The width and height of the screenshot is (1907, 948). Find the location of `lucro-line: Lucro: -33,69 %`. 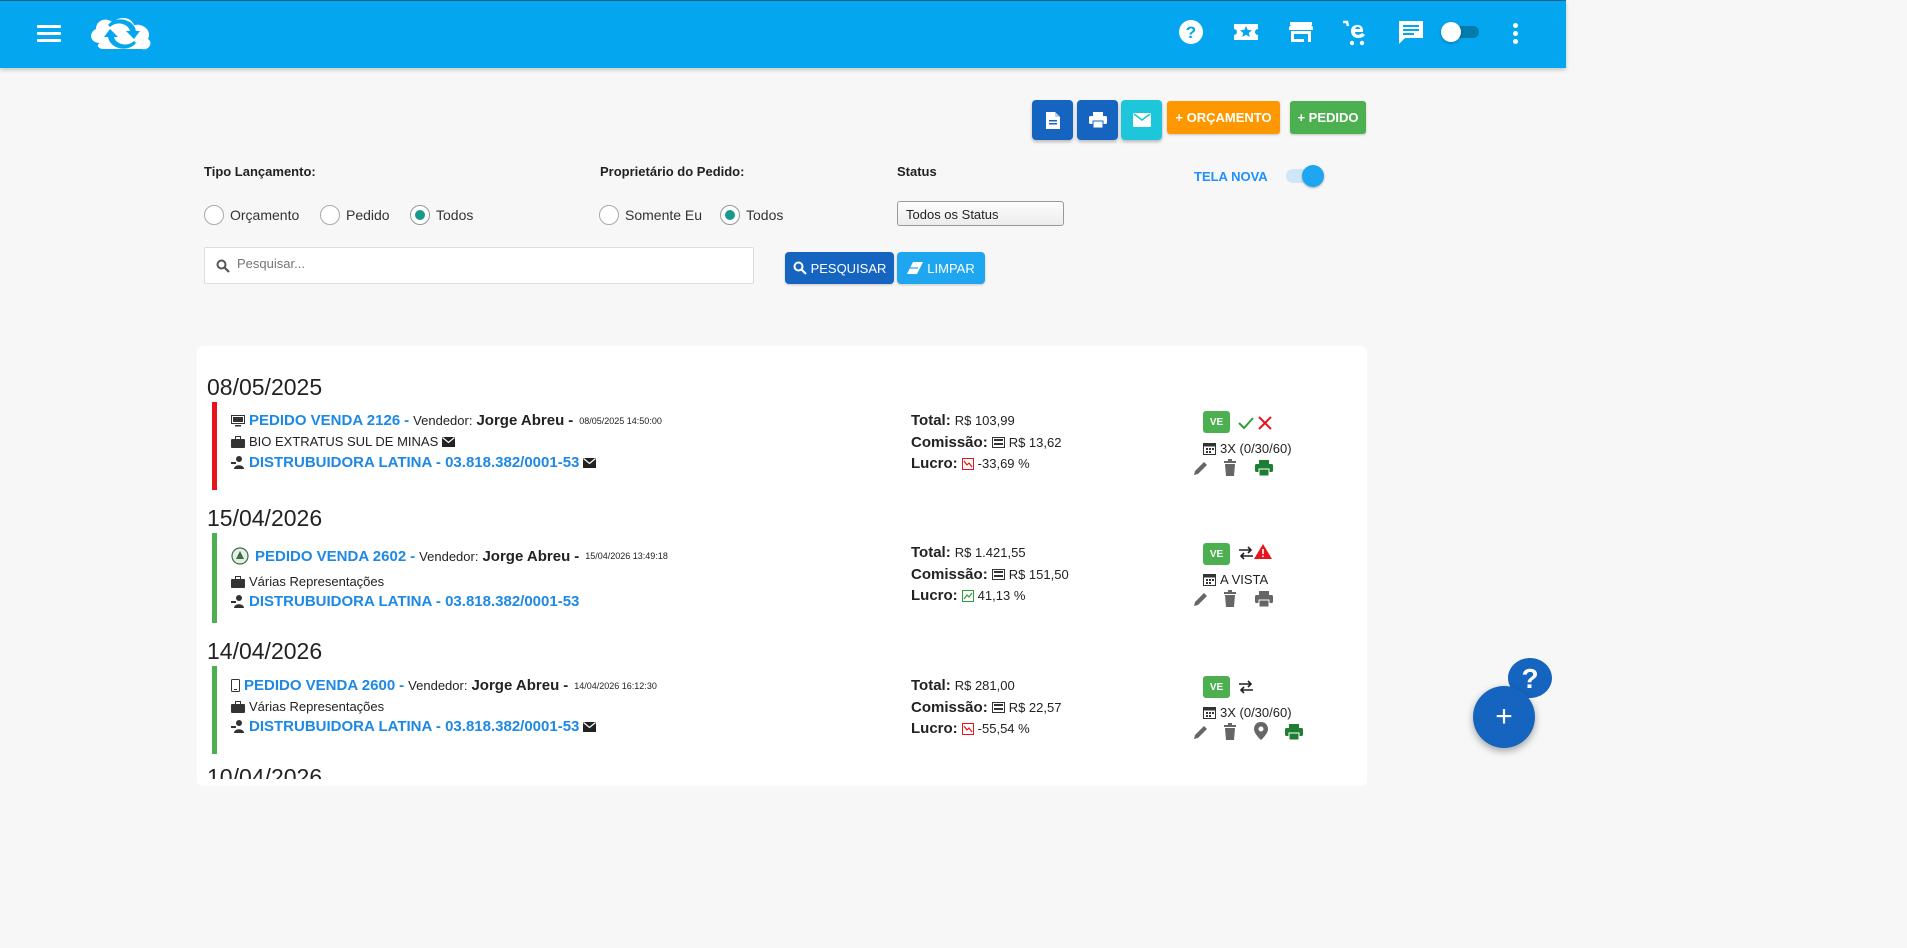

lucro-line: Lucro: -33,69 % is located at coordinates (970, 463).